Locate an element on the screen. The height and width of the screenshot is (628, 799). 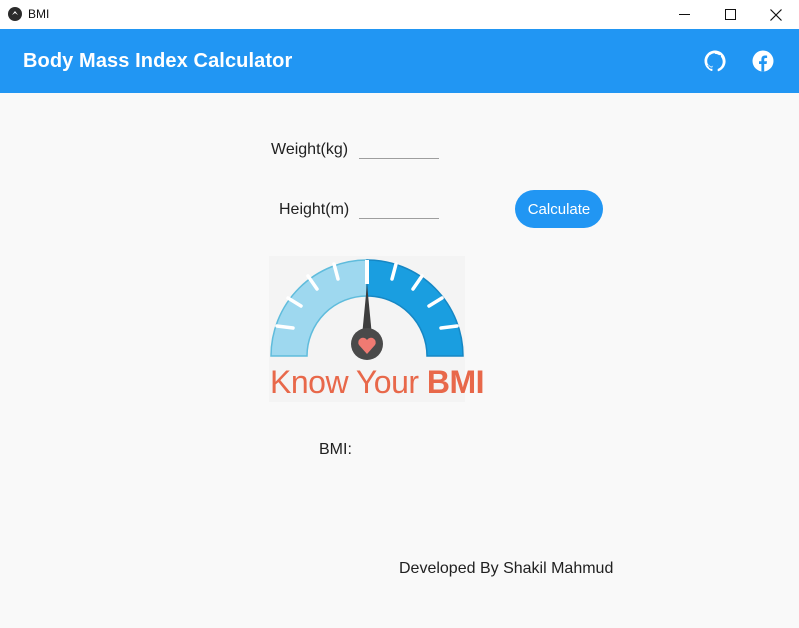
github-icon is located at coordinates (715, 61).